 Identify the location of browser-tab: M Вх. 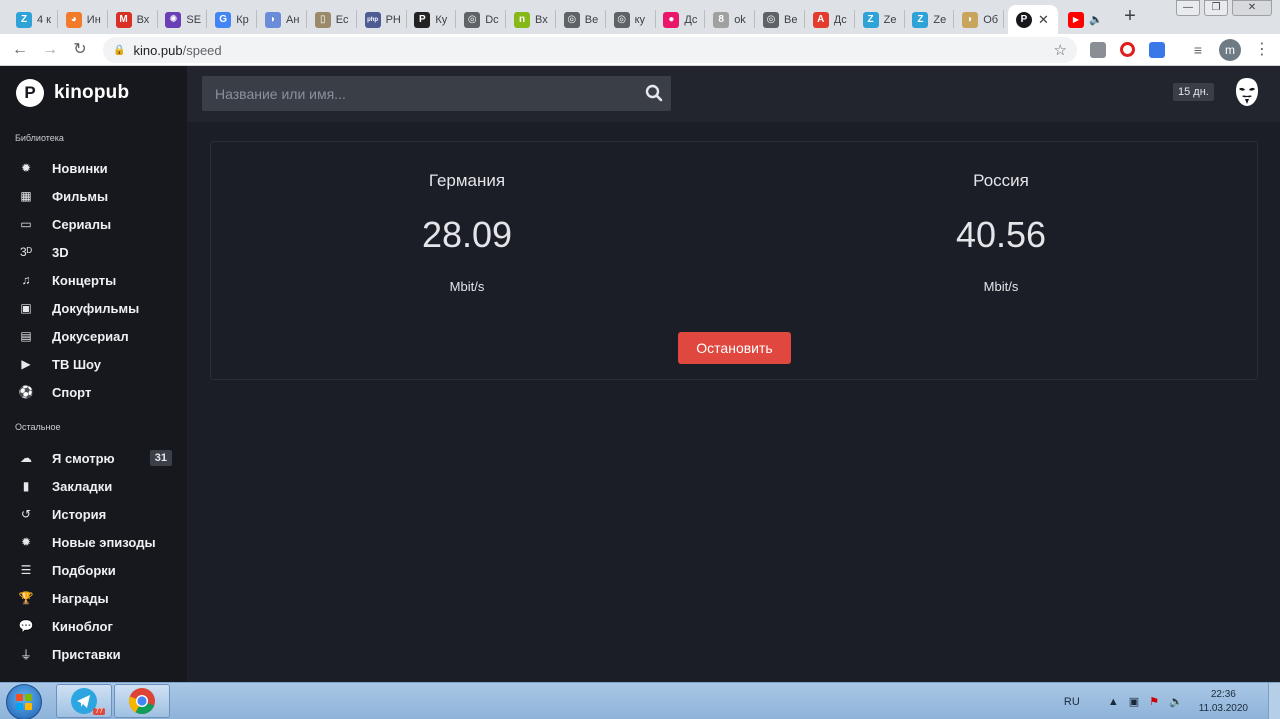
(132, 19).